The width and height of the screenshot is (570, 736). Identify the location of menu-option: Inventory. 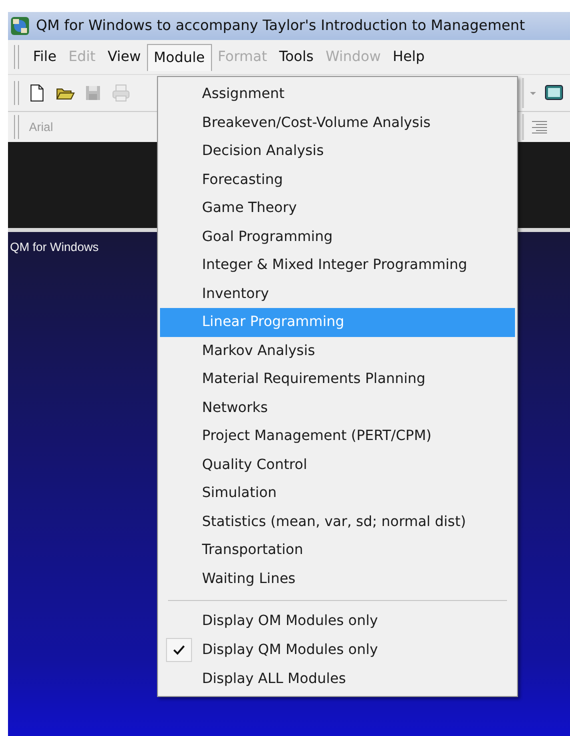
(337, 294).